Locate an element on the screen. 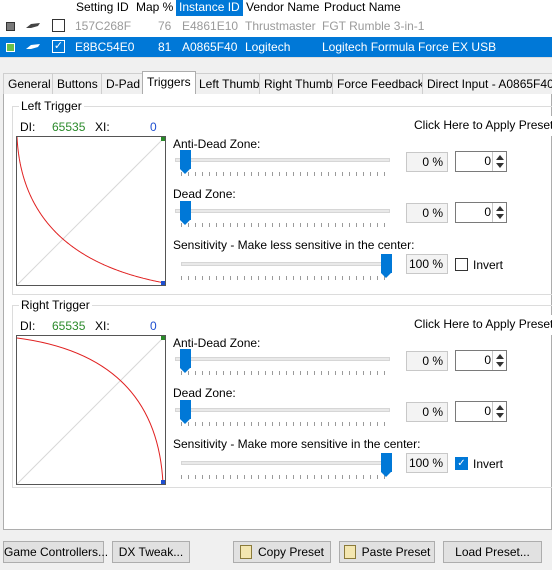 This screenshot has height=570, width=552. response-curve is located at coordinates (91, 410).